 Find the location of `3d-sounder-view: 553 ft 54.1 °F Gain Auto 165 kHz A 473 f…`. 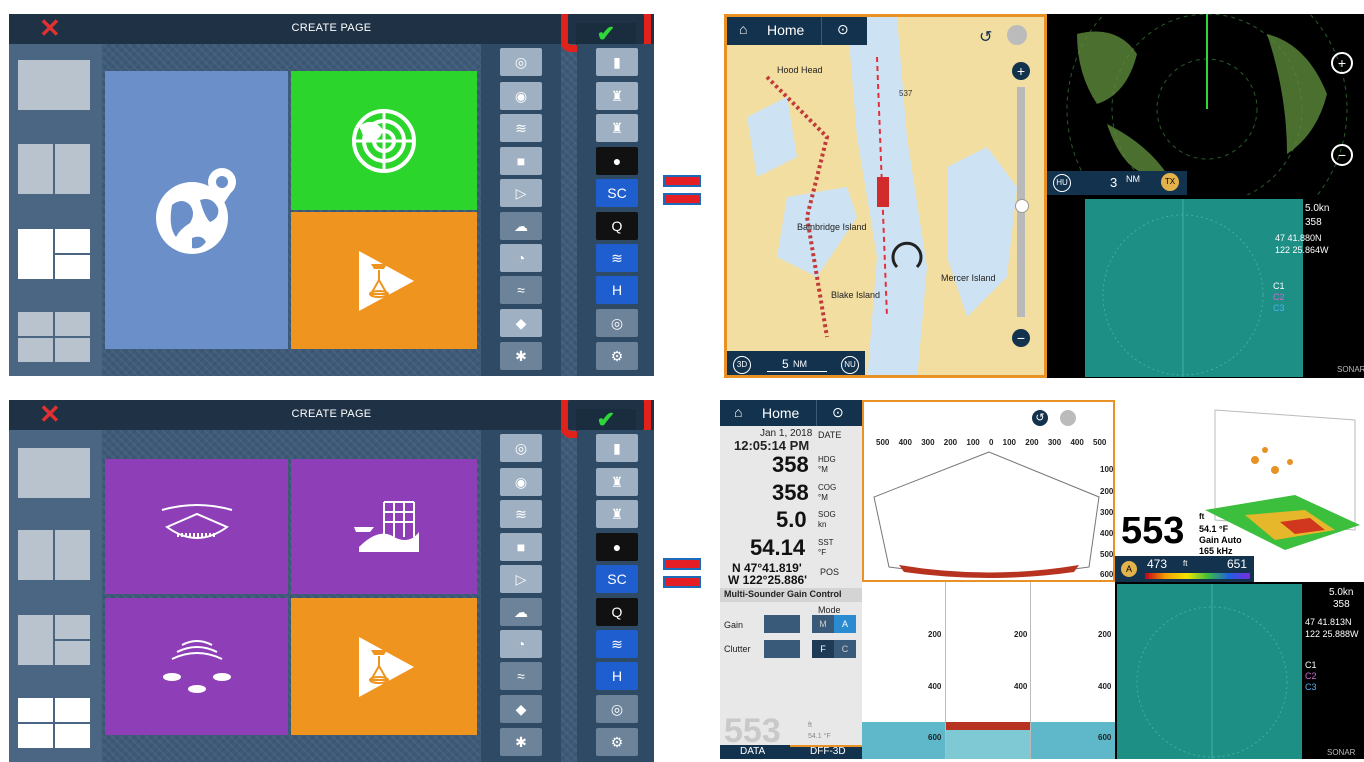

3d-sounder-view: 553 ft 54.1 °F Gain Auto 165 kHz A 473 f… is located at coordinates (1239, 491).